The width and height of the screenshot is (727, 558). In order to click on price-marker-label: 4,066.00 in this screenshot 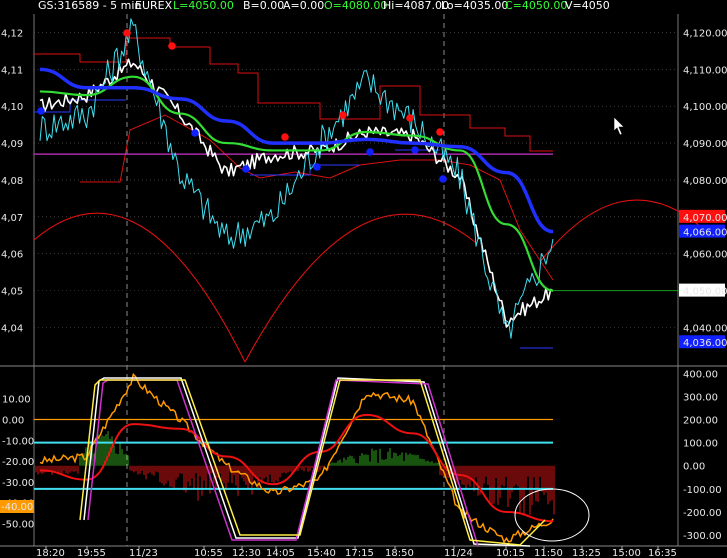, I will do `click(705, 233)`.